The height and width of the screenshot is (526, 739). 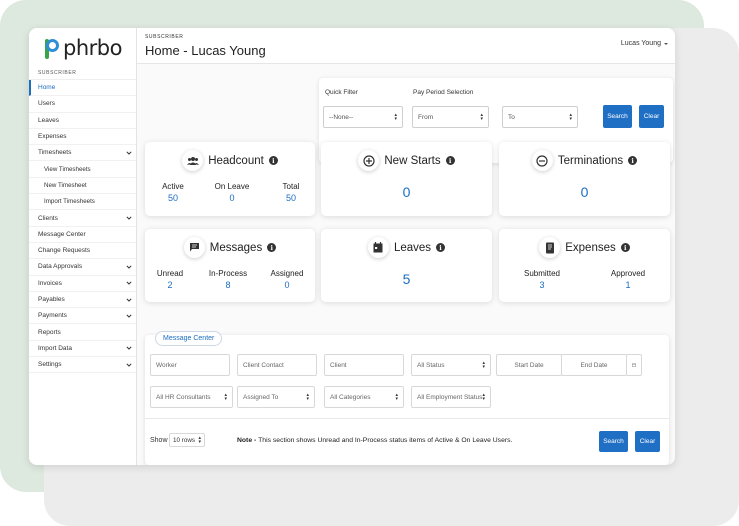 What do you see at coordinates (159, 440) in the screenshot?
I see `show-label: Show` at bounding box center [159, 440].